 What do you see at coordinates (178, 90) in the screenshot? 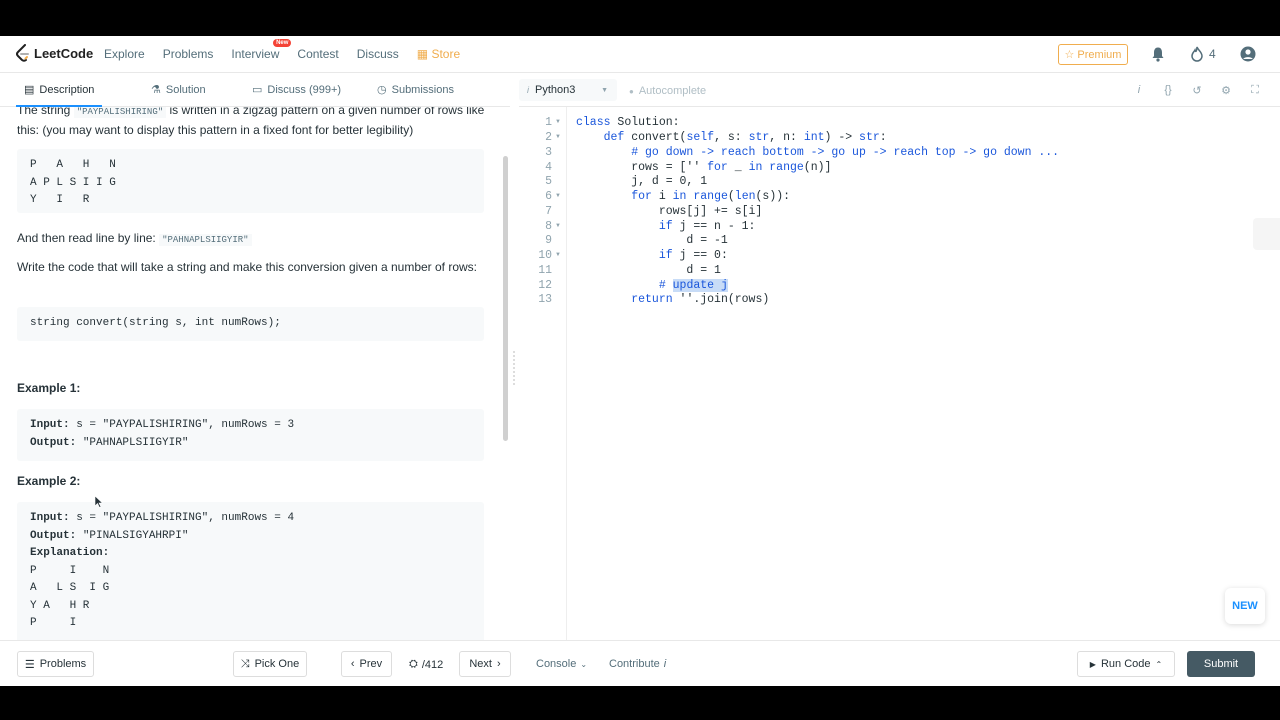
I see `tab-solution: ⚗ Solution` at bounding box center [178, 90].